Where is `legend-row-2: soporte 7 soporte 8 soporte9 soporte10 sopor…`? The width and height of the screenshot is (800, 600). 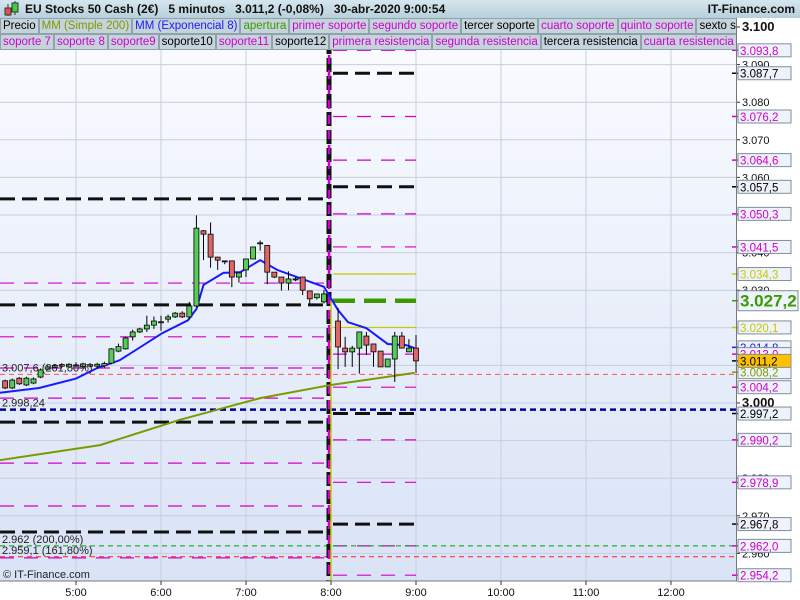 legend-row-2: soporte 7 soporte 8 soporte9 soporte10 sopor… is located at coordinates (368, 42).